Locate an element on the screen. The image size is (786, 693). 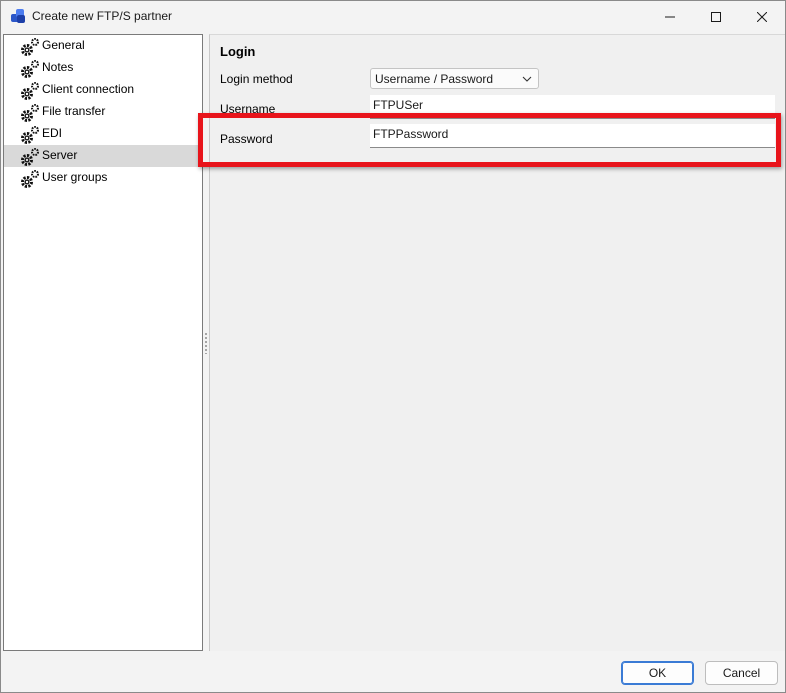
password-label: Password is located at coordinates (246, 139).